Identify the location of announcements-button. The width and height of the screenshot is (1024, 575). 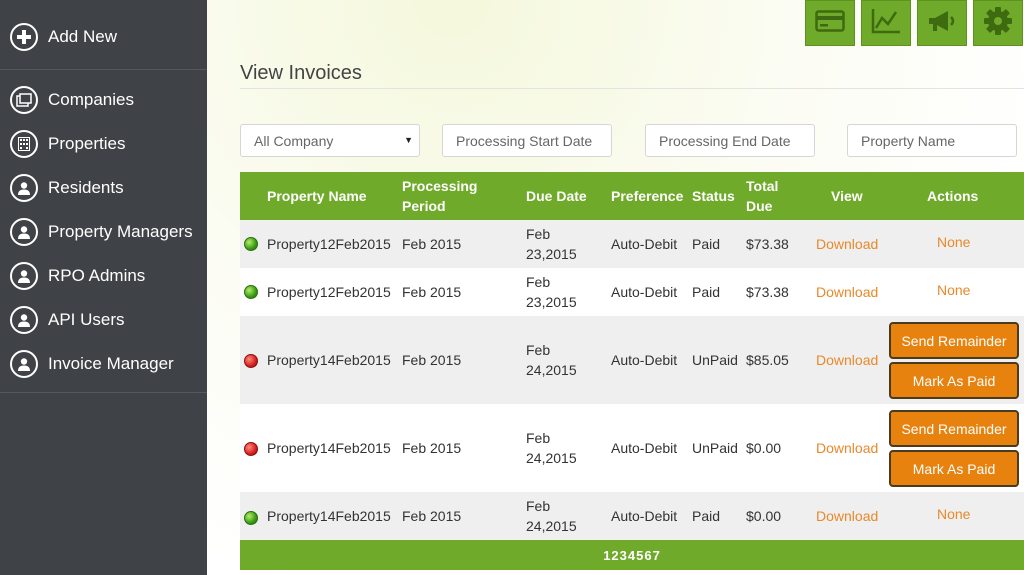
(942, 23).